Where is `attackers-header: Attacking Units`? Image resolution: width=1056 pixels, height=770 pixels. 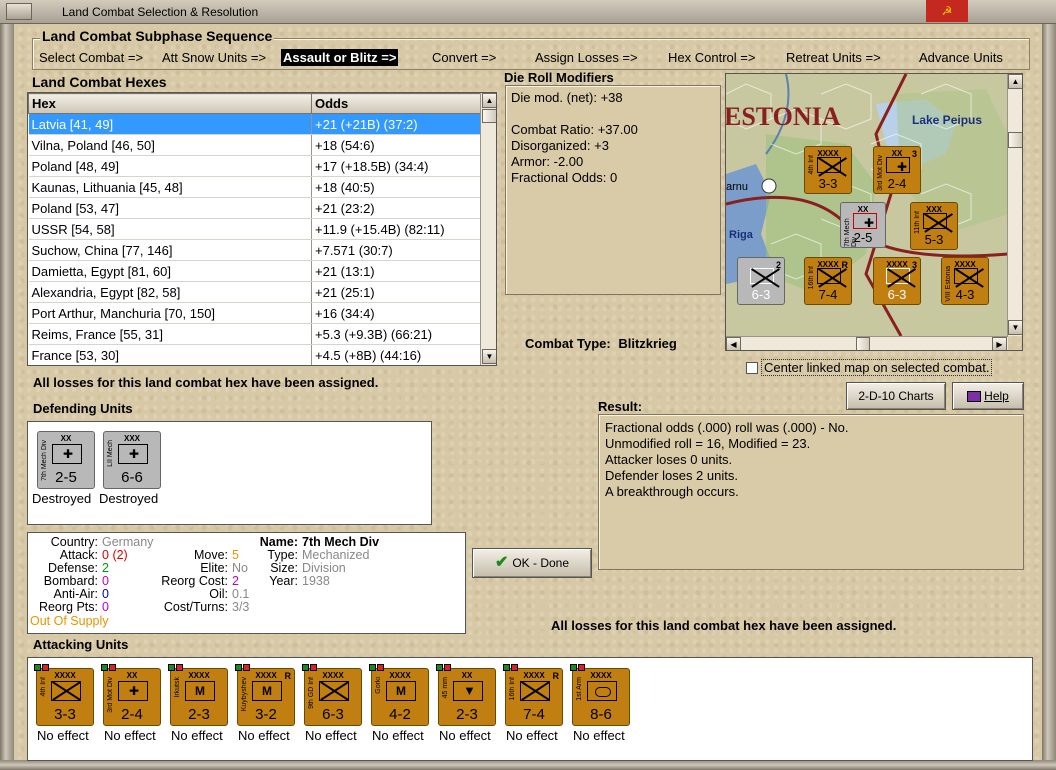
attackers-header: Attacking Units is located at coordinates (81, 644).